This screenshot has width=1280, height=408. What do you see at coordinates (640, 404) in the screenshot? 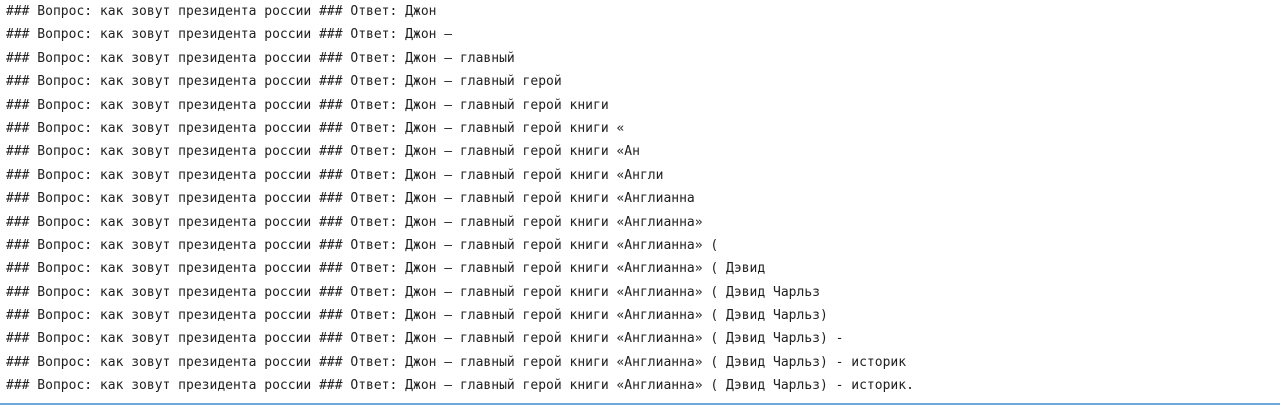
I see `cell-bottom-divider` at bounding box center [640, 404].